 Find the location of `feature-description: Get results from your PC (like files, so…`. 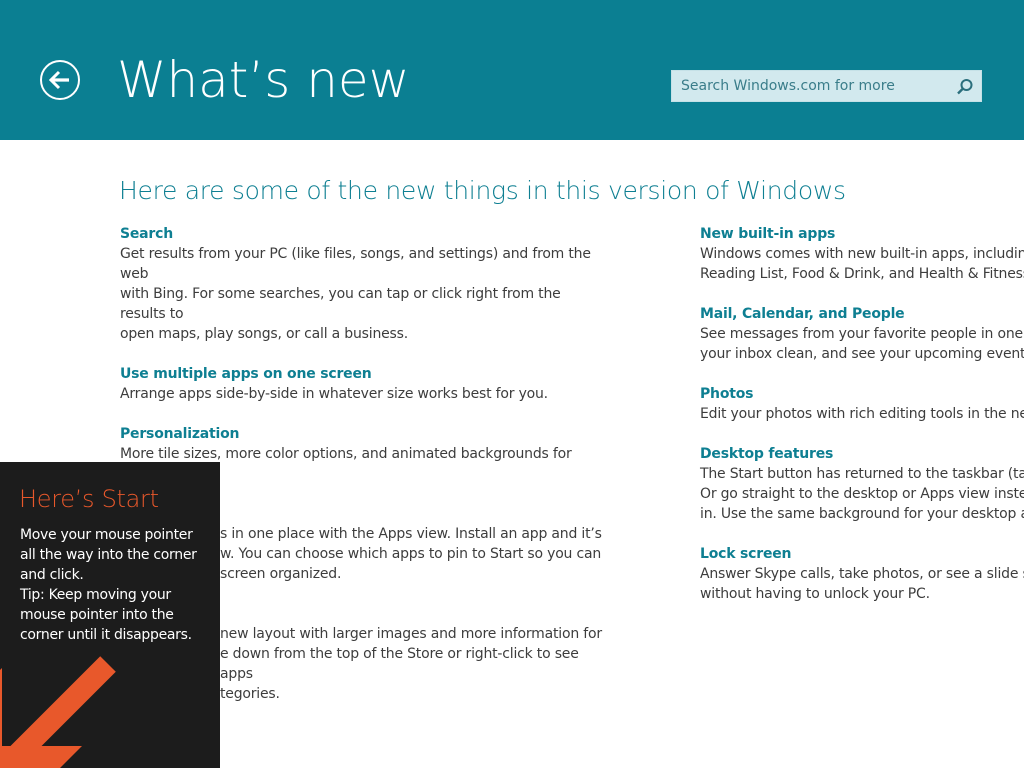

feature-description: Get results from your PC (like files, so… is located at coordinates (355, 294).